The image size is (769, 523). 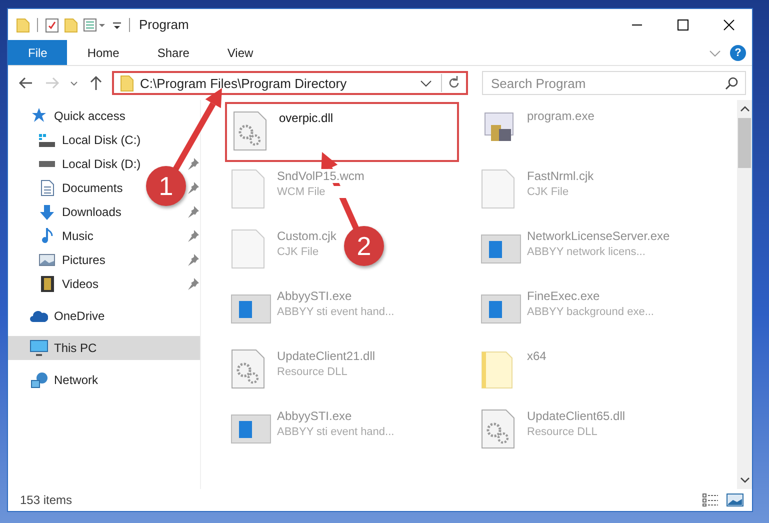 I want to click on sidebar-item: This PC, so click(x=104, y=348).